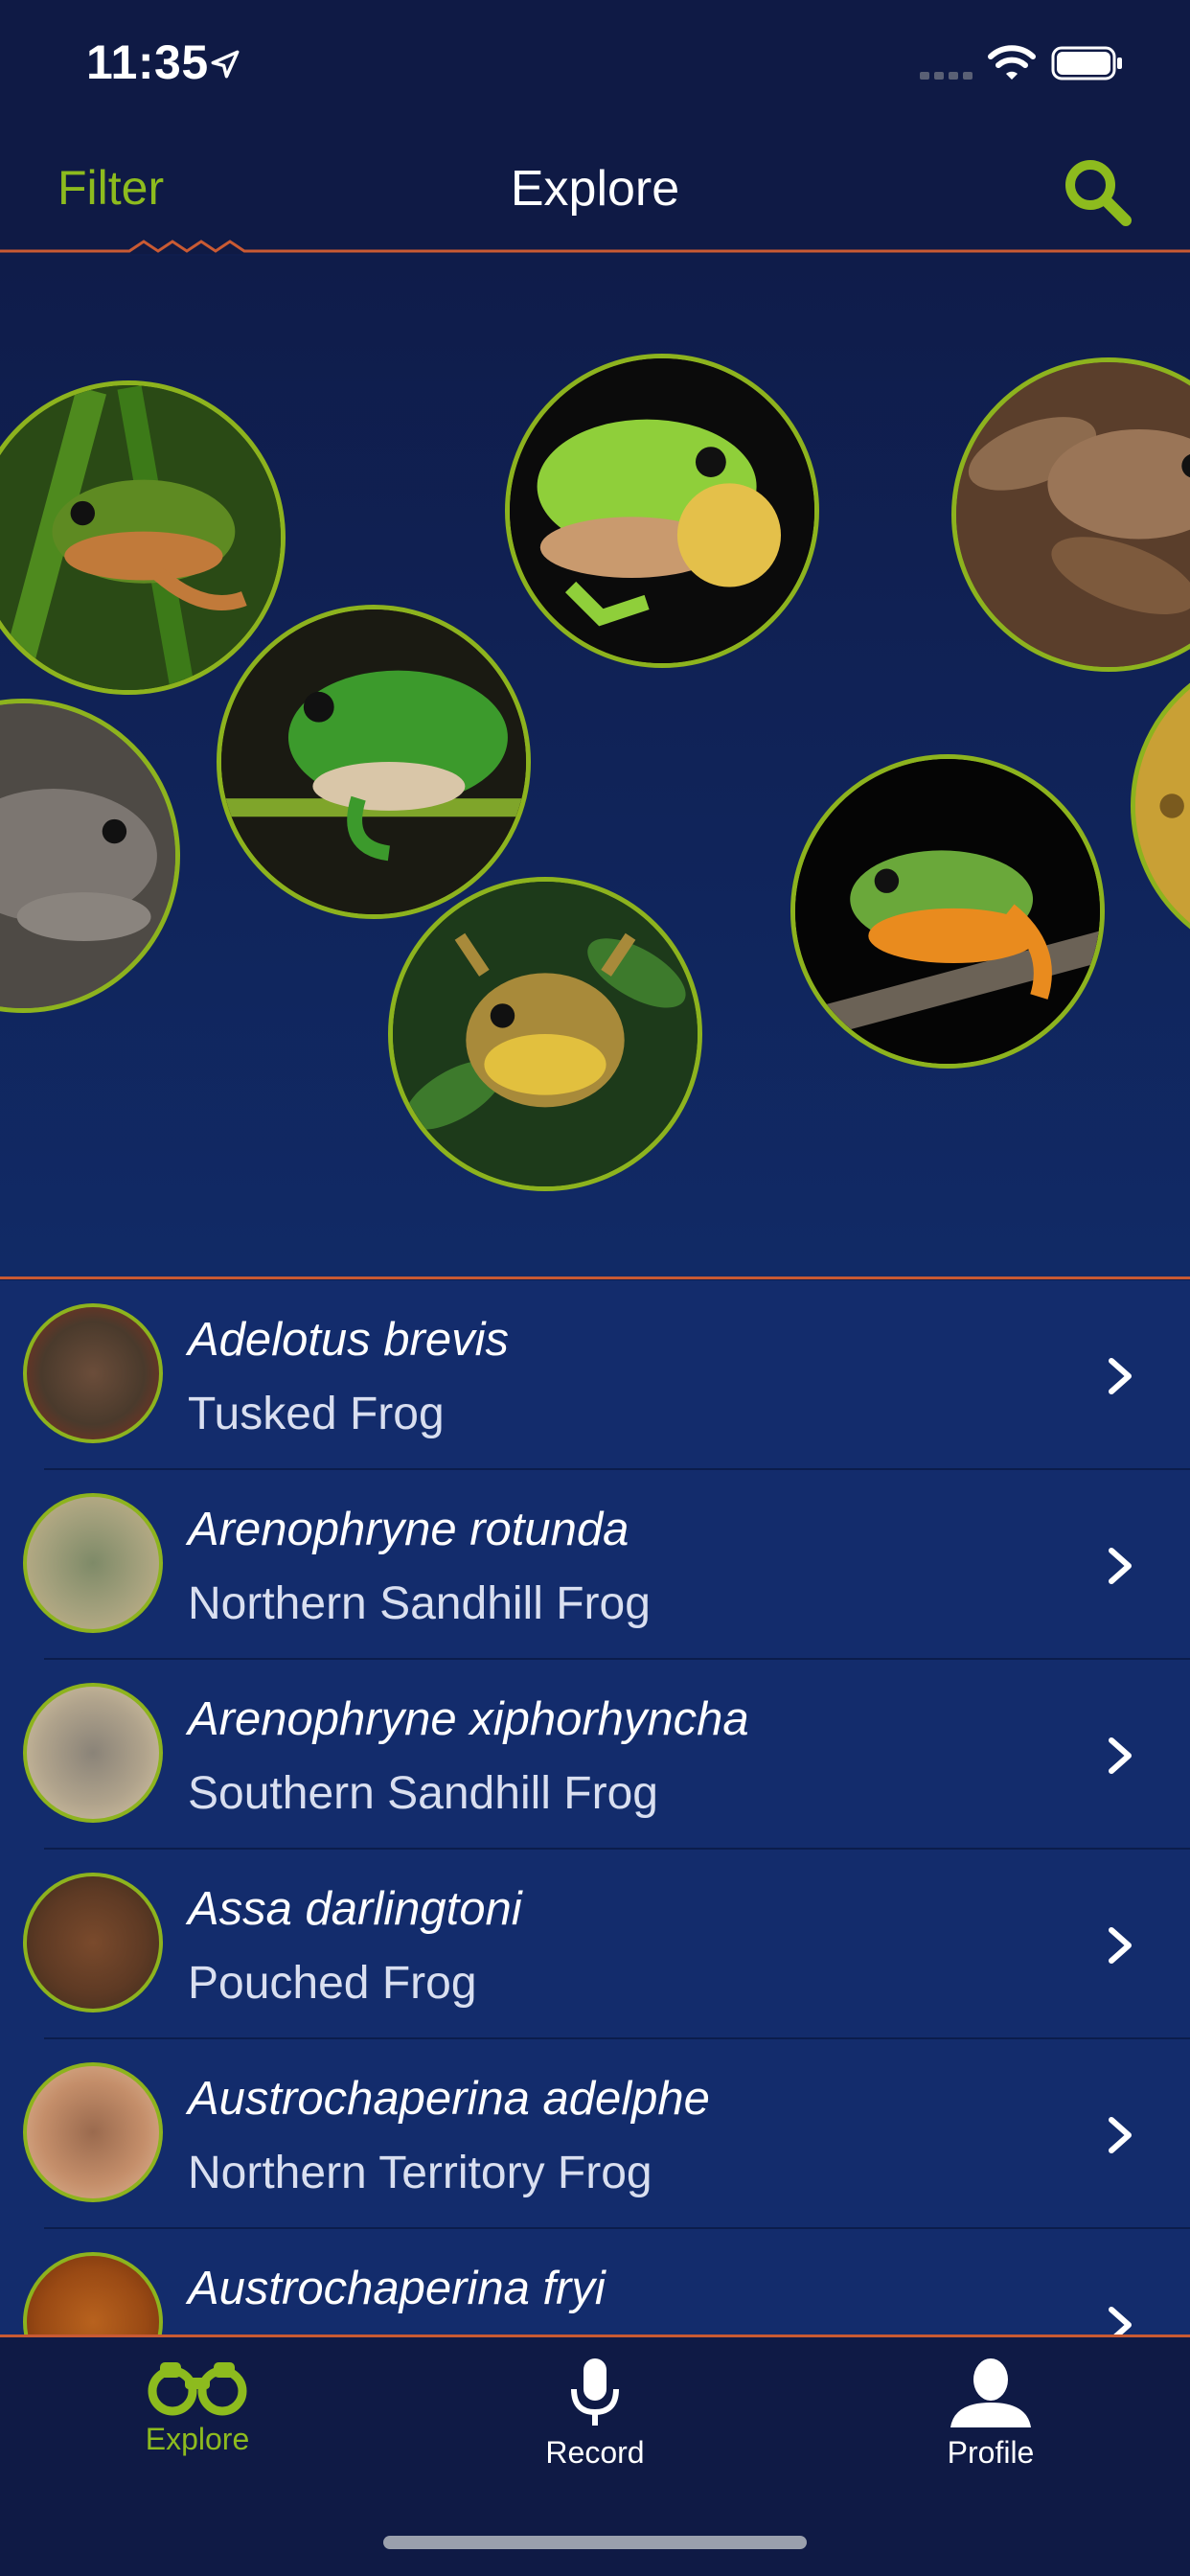 Image resolution: width=1190 pixels, height=2576 pixels. Describe the element at coordinates (1097, 191) in the screenshot. I see `search-icon` at that location.